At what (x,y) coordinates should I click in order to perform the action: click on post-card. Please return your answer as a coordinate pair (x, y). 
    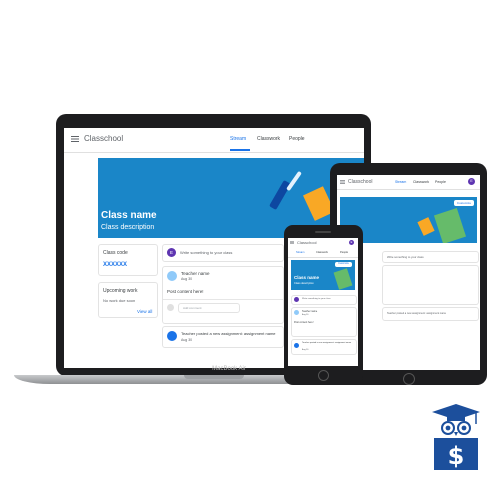
    Looking at the image, I should click on (430, 285).